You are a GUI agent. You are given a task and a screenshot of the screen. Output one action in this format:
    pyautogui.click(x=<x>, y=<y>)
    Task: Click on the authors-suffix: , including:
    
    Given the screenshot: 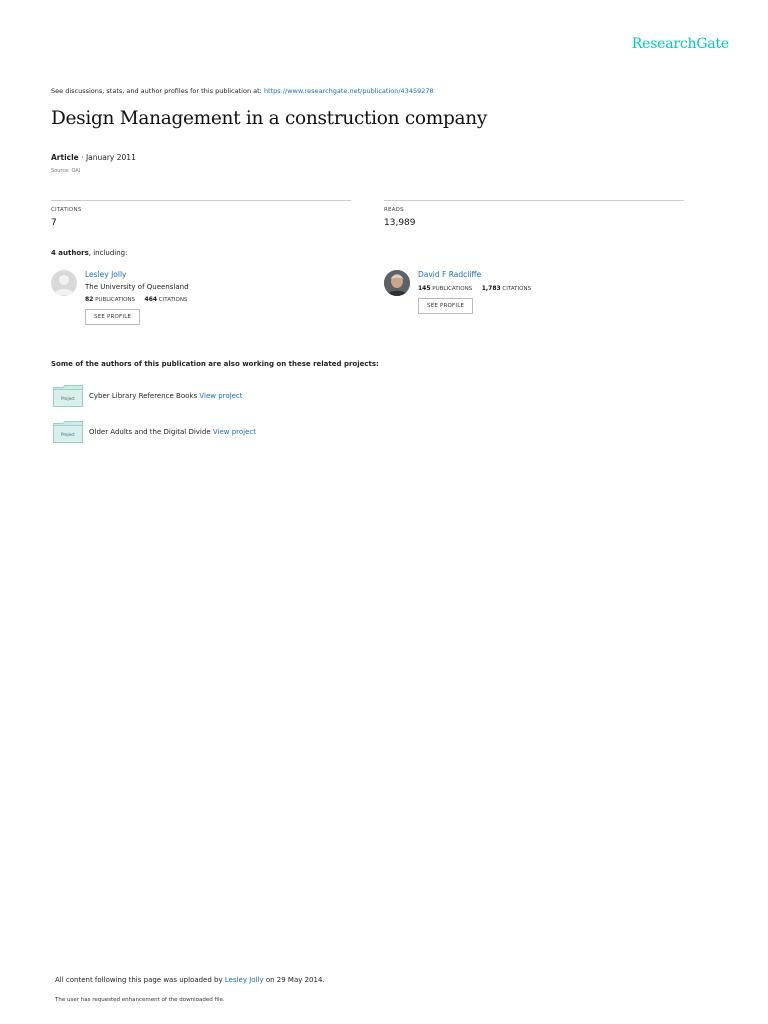 What is the action you would take?
    pyautogui.click(x=108, y=253)
    